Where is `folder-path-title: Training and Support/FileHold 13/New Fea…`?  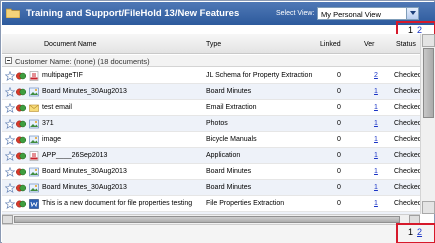
folder-path-title: Training and Support/FileHold 13/New Fea… is located at coordinates (133, 13).